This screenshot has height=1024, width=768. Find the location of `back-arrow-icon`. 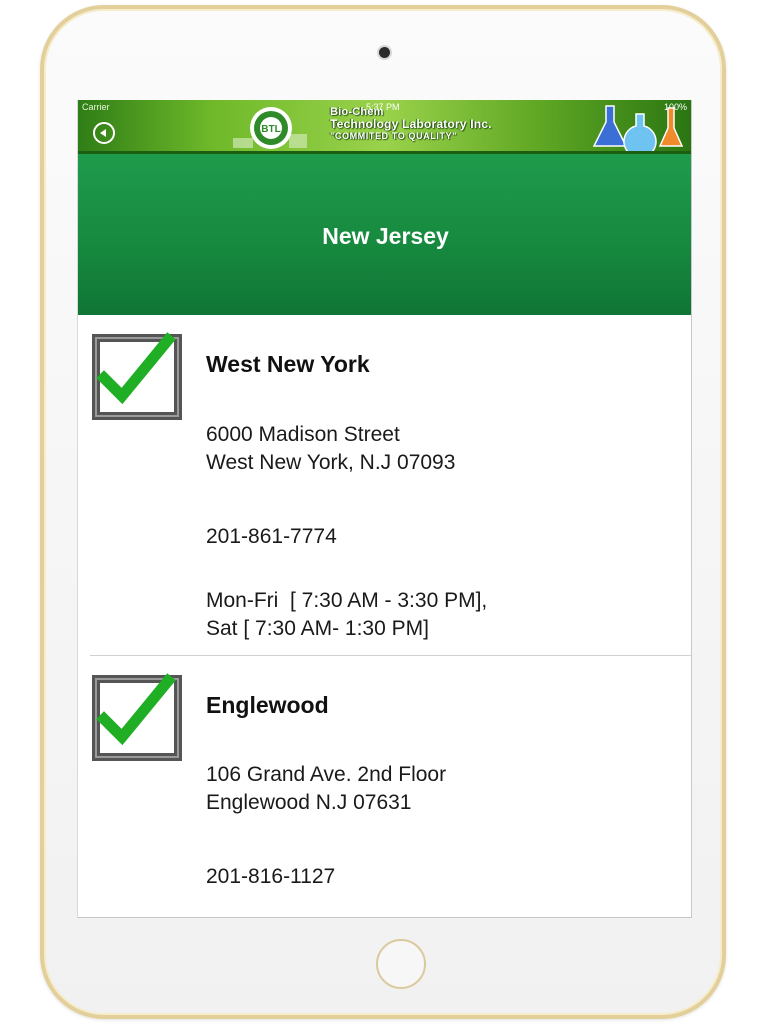

back-arrow-icon is located at coordinates (103, 133).